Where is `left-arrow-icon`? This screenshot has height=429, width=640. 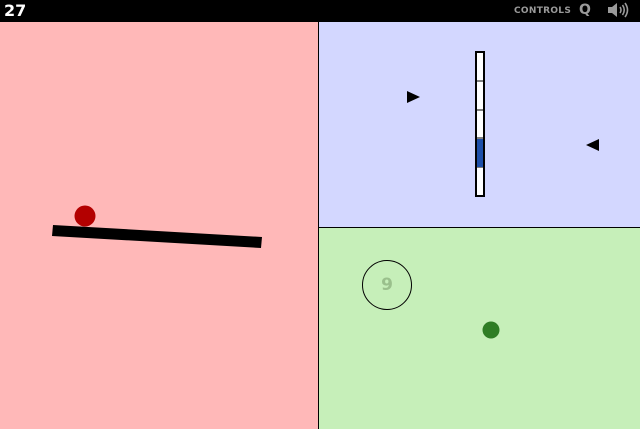
left-arrow-icon is located at coordinates (592, 145).